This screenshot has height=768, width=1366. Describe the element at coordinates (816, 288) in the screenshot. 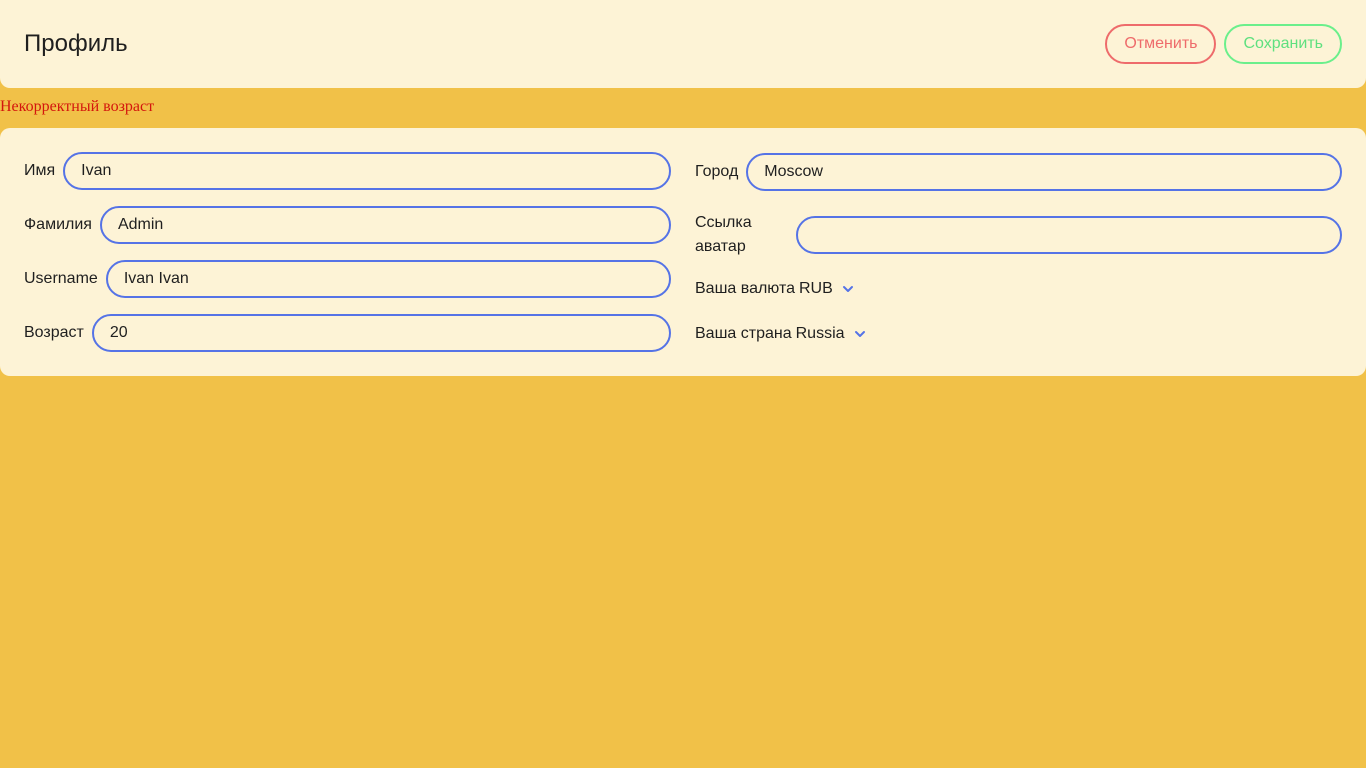

I see `currency-value: RUB` at that location.